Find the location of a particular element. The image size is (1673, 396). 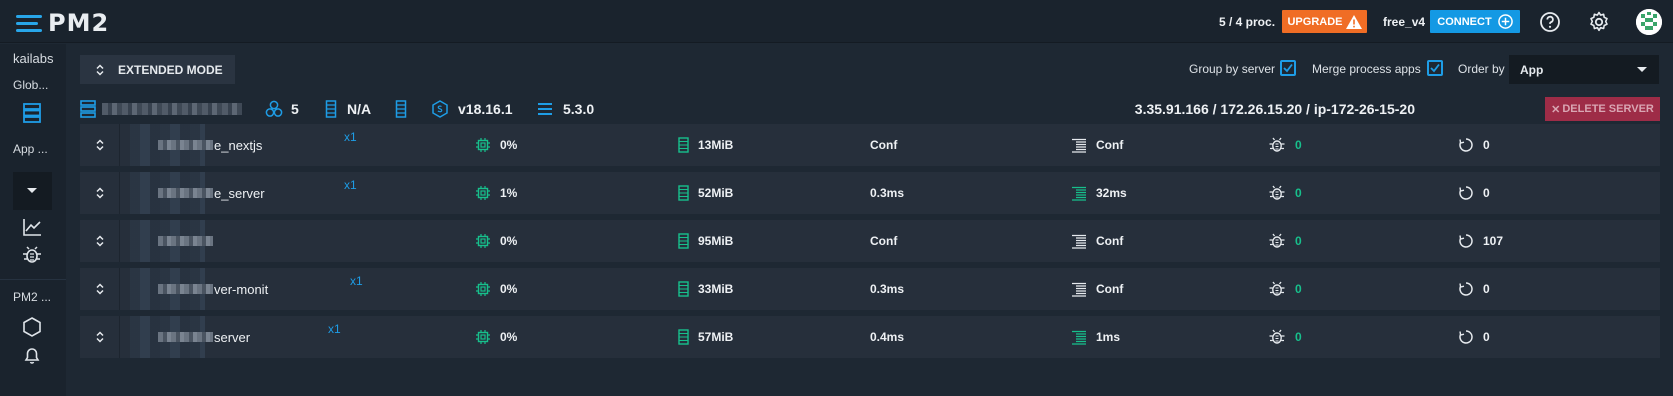

server-name is located at coordinates (161, 109).